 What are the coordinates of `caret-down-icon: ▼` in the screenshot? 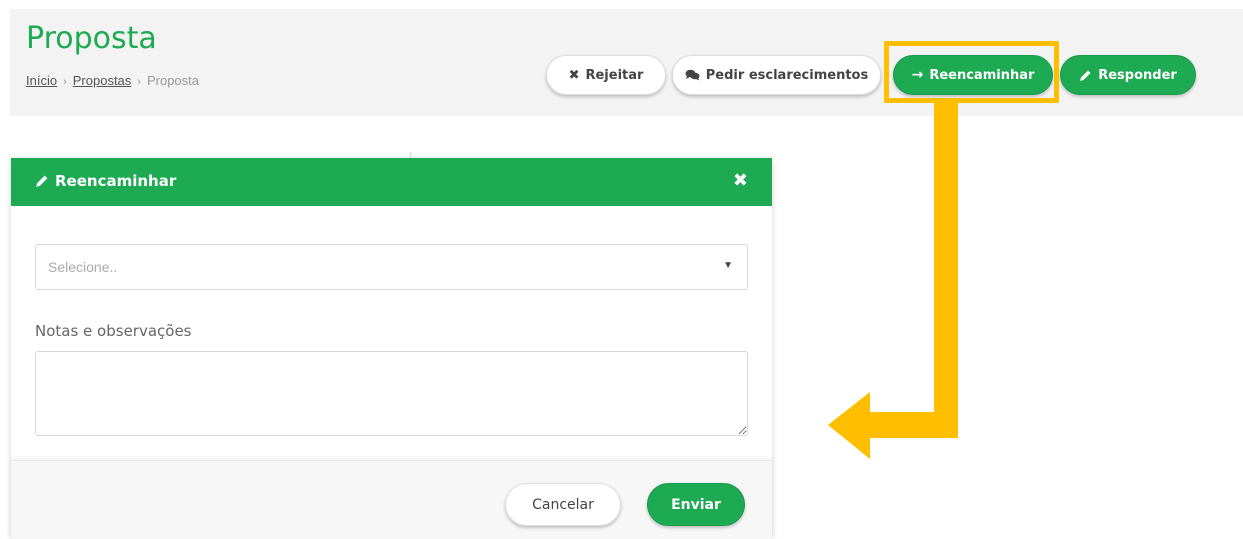 It's located at (728, 265).